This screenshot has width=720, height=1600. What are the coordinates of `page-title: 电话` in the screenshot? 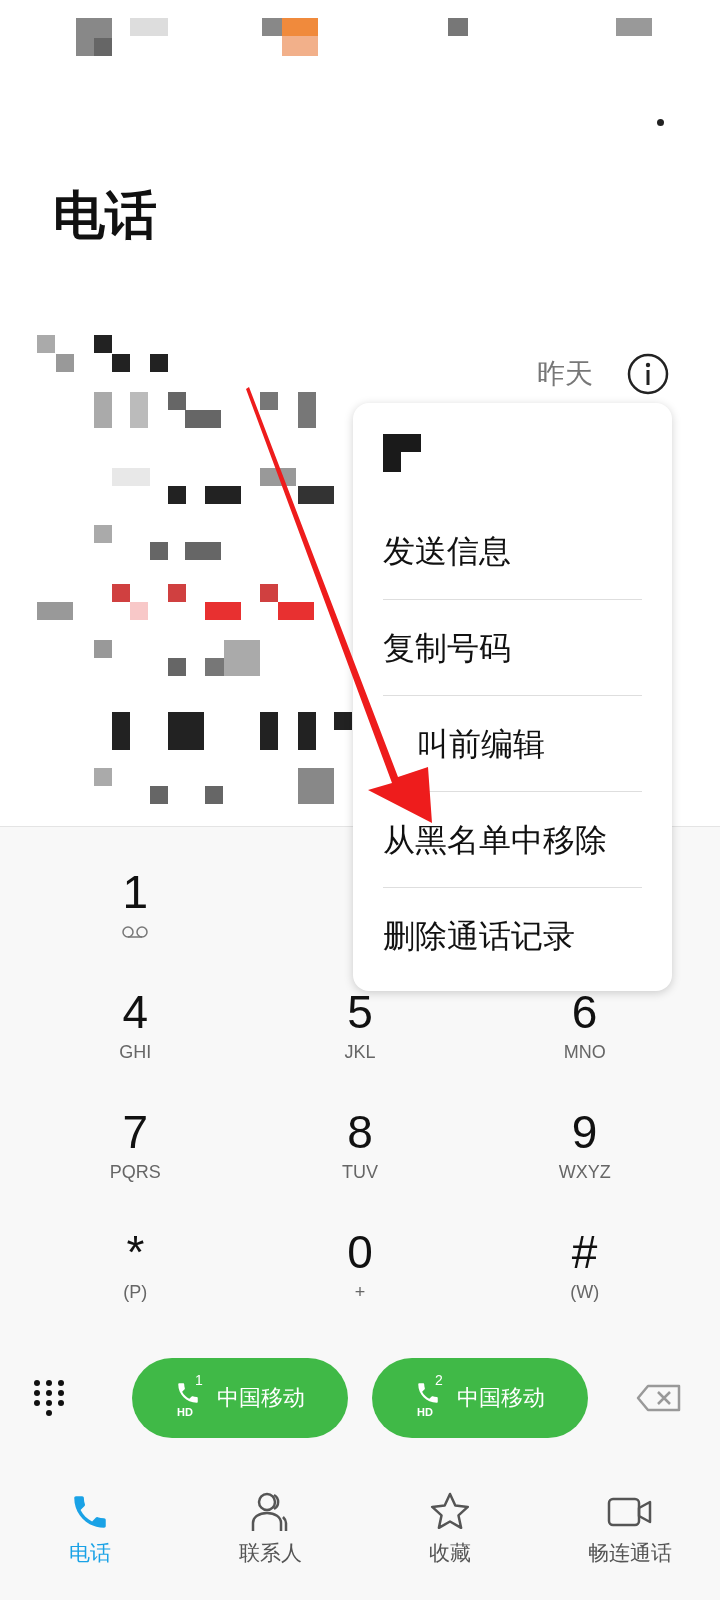 It's located at (105, 215).